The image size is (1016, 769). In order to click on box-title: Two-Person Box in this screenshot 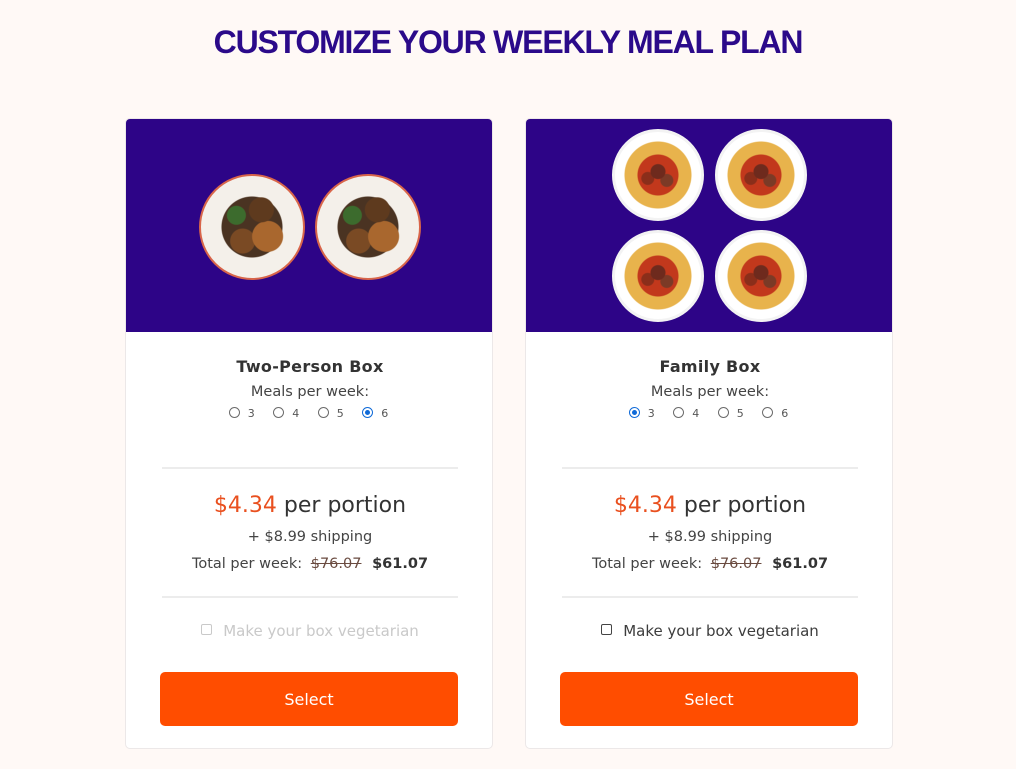, I will do `click(310, 366)`.